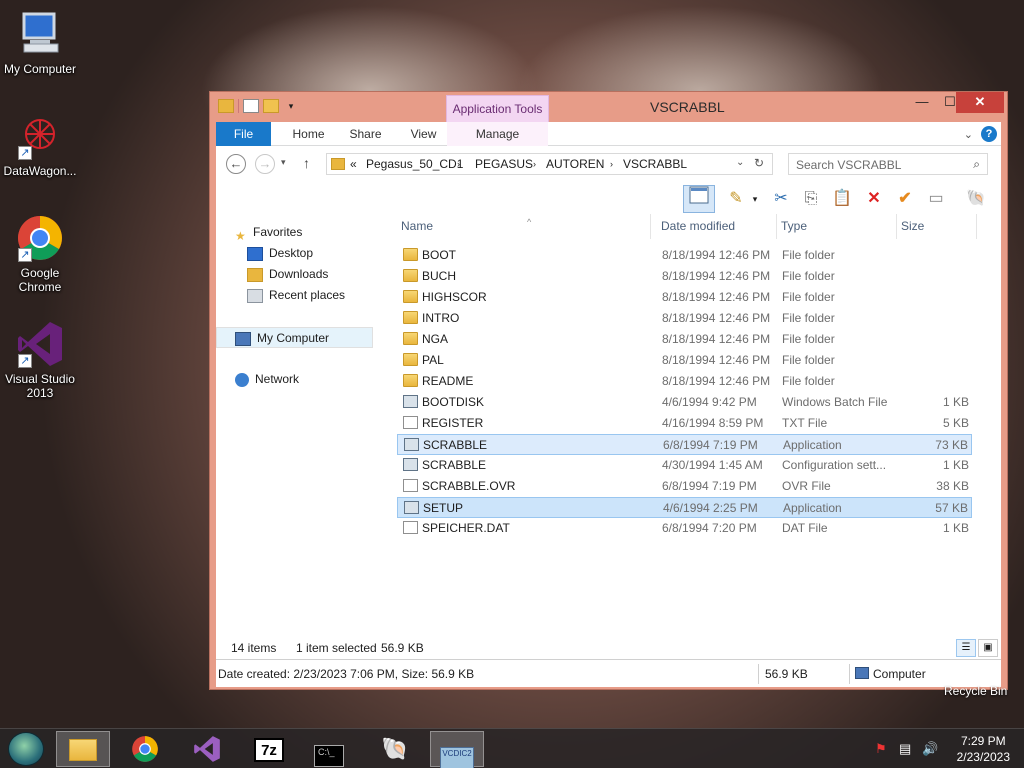 This screenshot has height=768, width=1024. What do you see at coordinates (740, 162) in the screenshot?
I see `address-dropdown-icon: ⌄` at bounding box center [740, 162].